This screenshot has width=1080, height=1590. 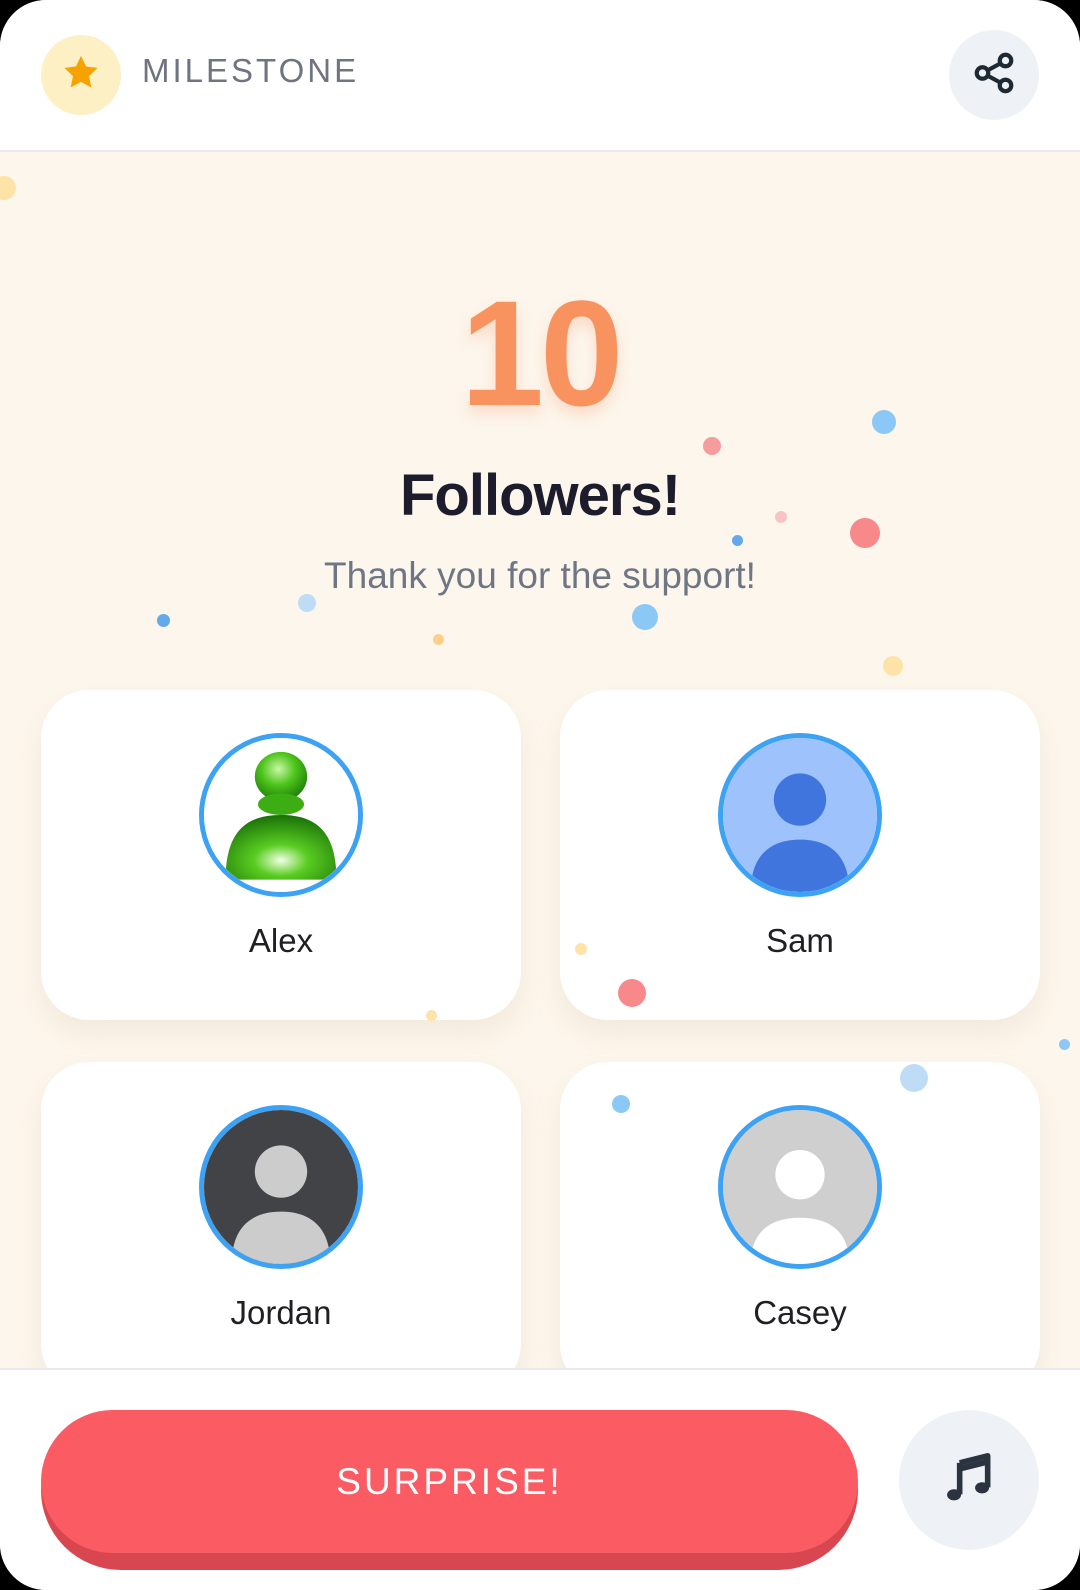 I want to click on star-badge, so click(x=81, y=75).